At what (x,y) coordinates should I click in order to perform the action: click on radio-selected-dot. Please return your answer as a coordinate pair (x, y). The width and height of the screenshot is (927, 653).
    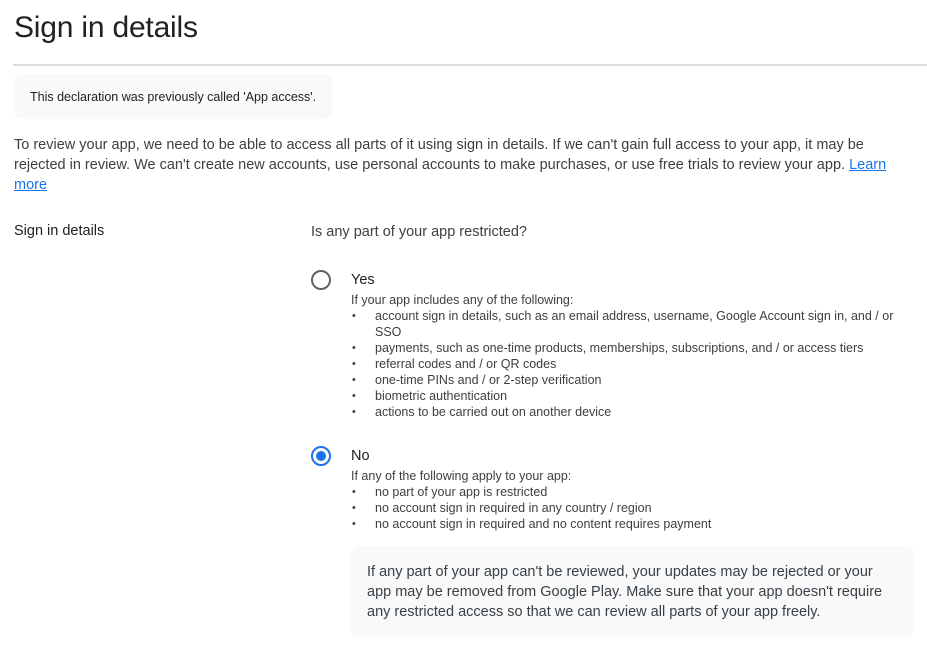
    Looking at the image, I should click on (321, 456).